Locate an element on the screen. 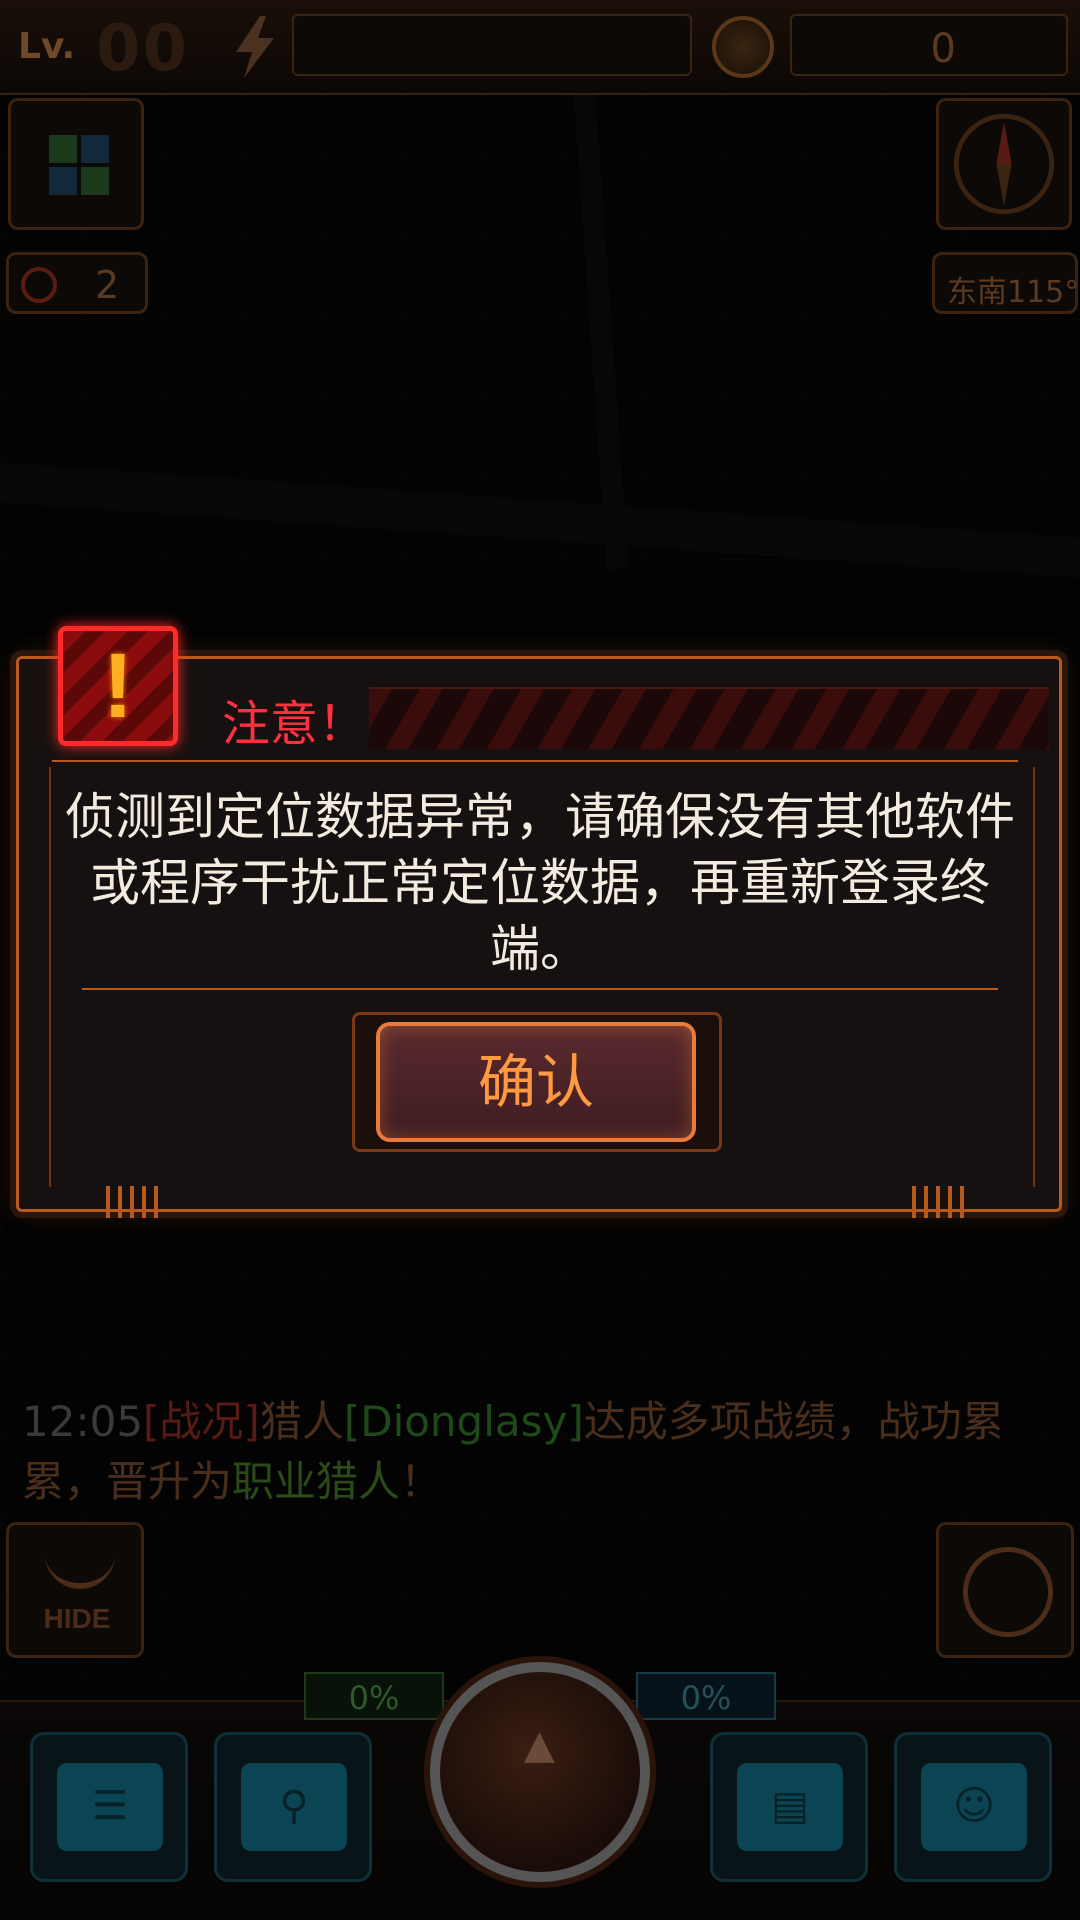 The width and height of the screenshot is (1080, 1920). compass-button is located at coordinates (1004, 164).